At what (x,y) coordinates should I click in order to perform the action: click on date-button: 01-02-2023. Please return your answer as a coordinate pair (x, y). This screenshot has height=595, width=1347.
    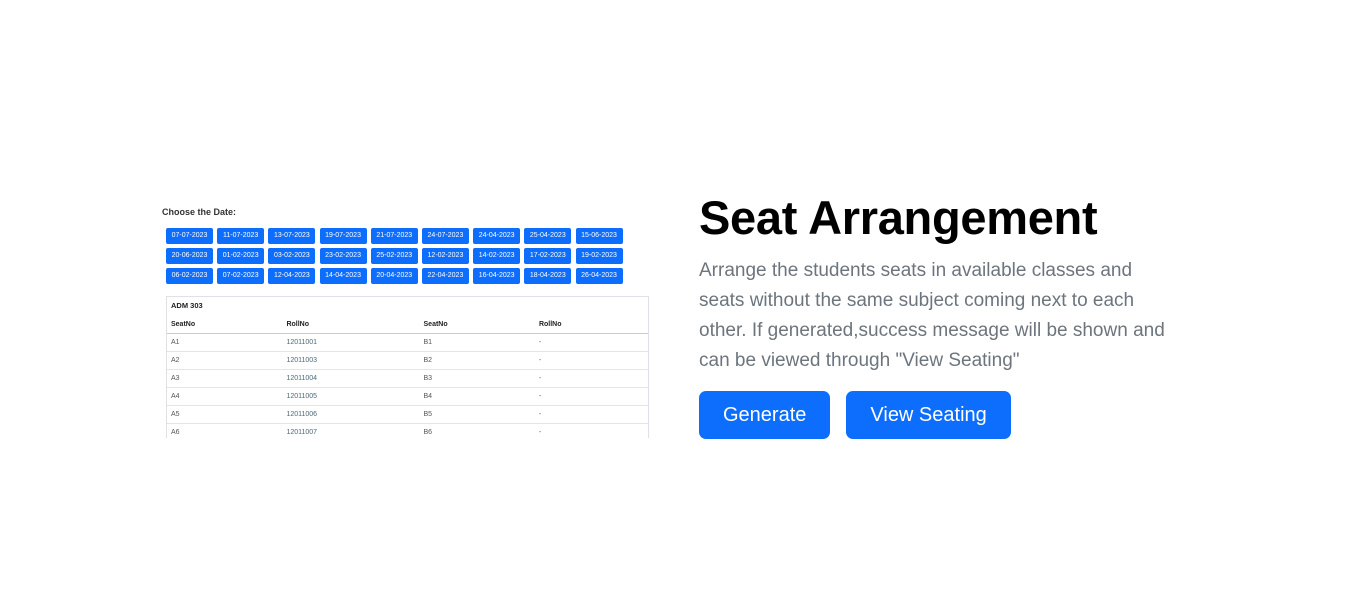
    Looking at the image, I should click on (241, 256).